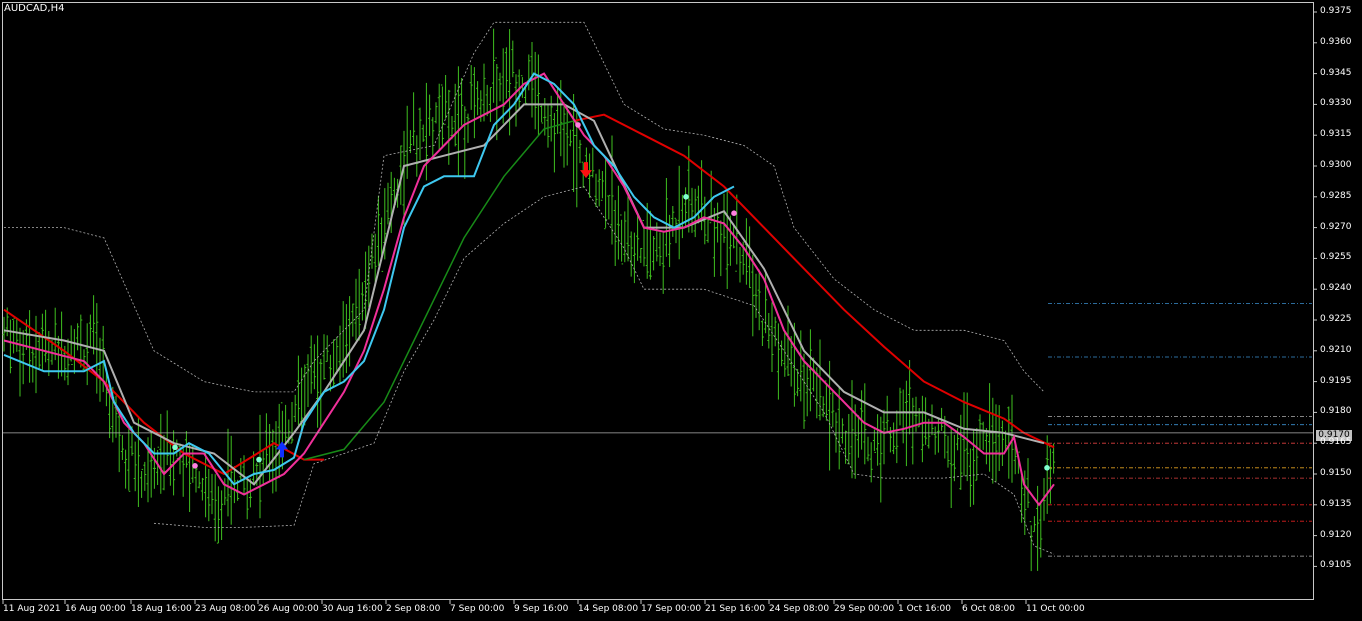  Describe the element at coordinates (225, 609) in the screenshot. I see `x-tick-label: 23 Aug 08:00` at that location.